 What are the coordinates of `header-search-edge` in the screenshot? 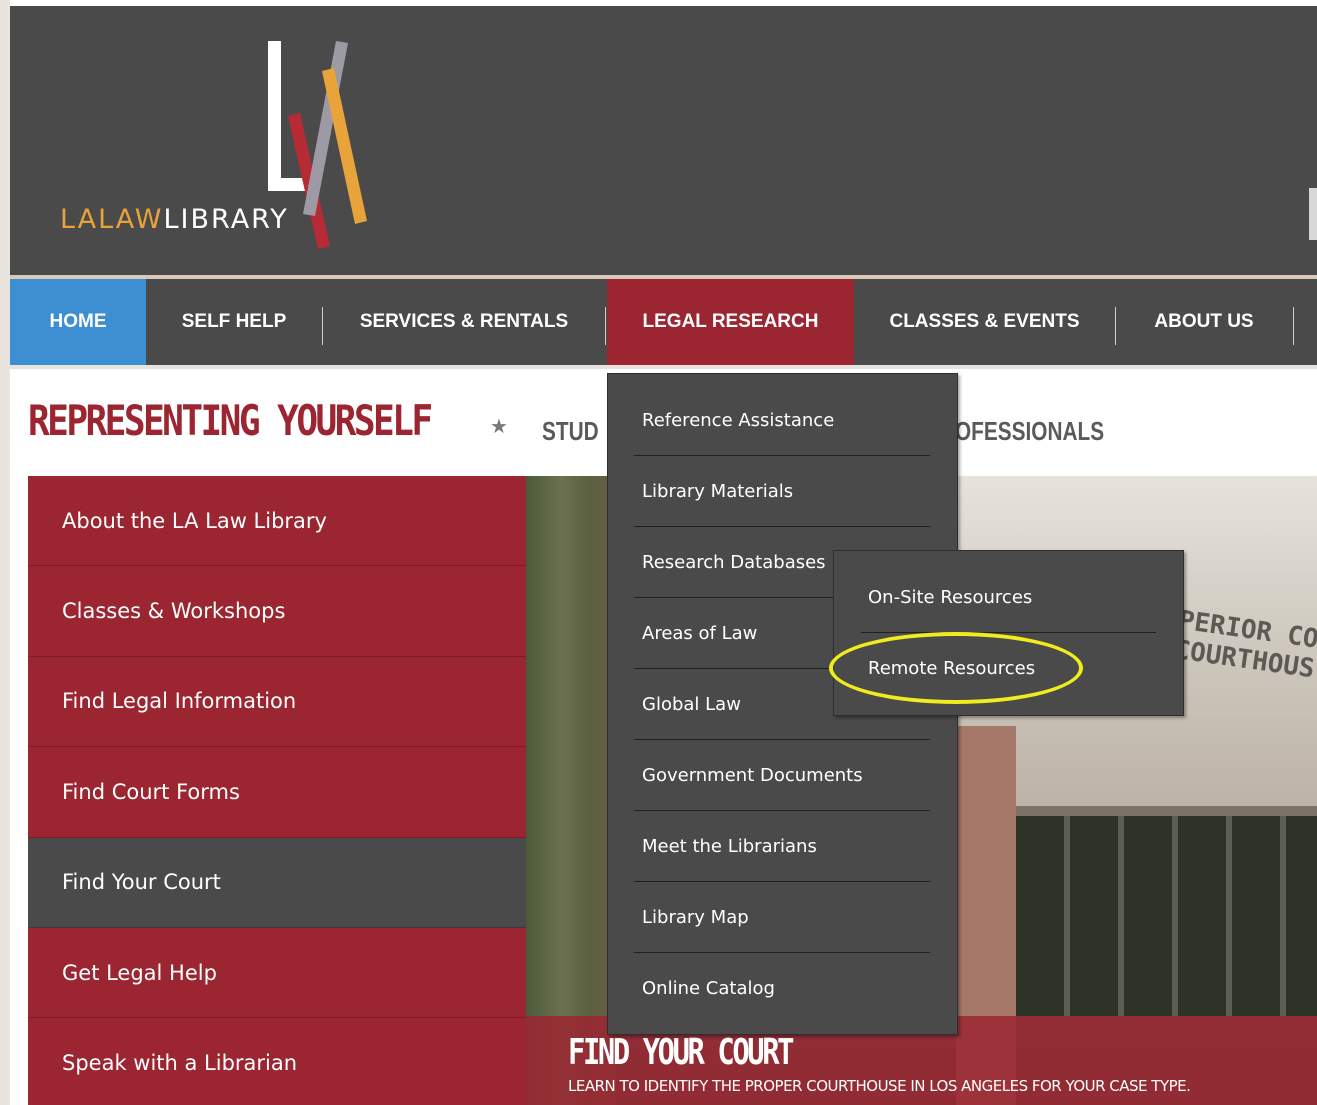 It's located at (1313, 214).